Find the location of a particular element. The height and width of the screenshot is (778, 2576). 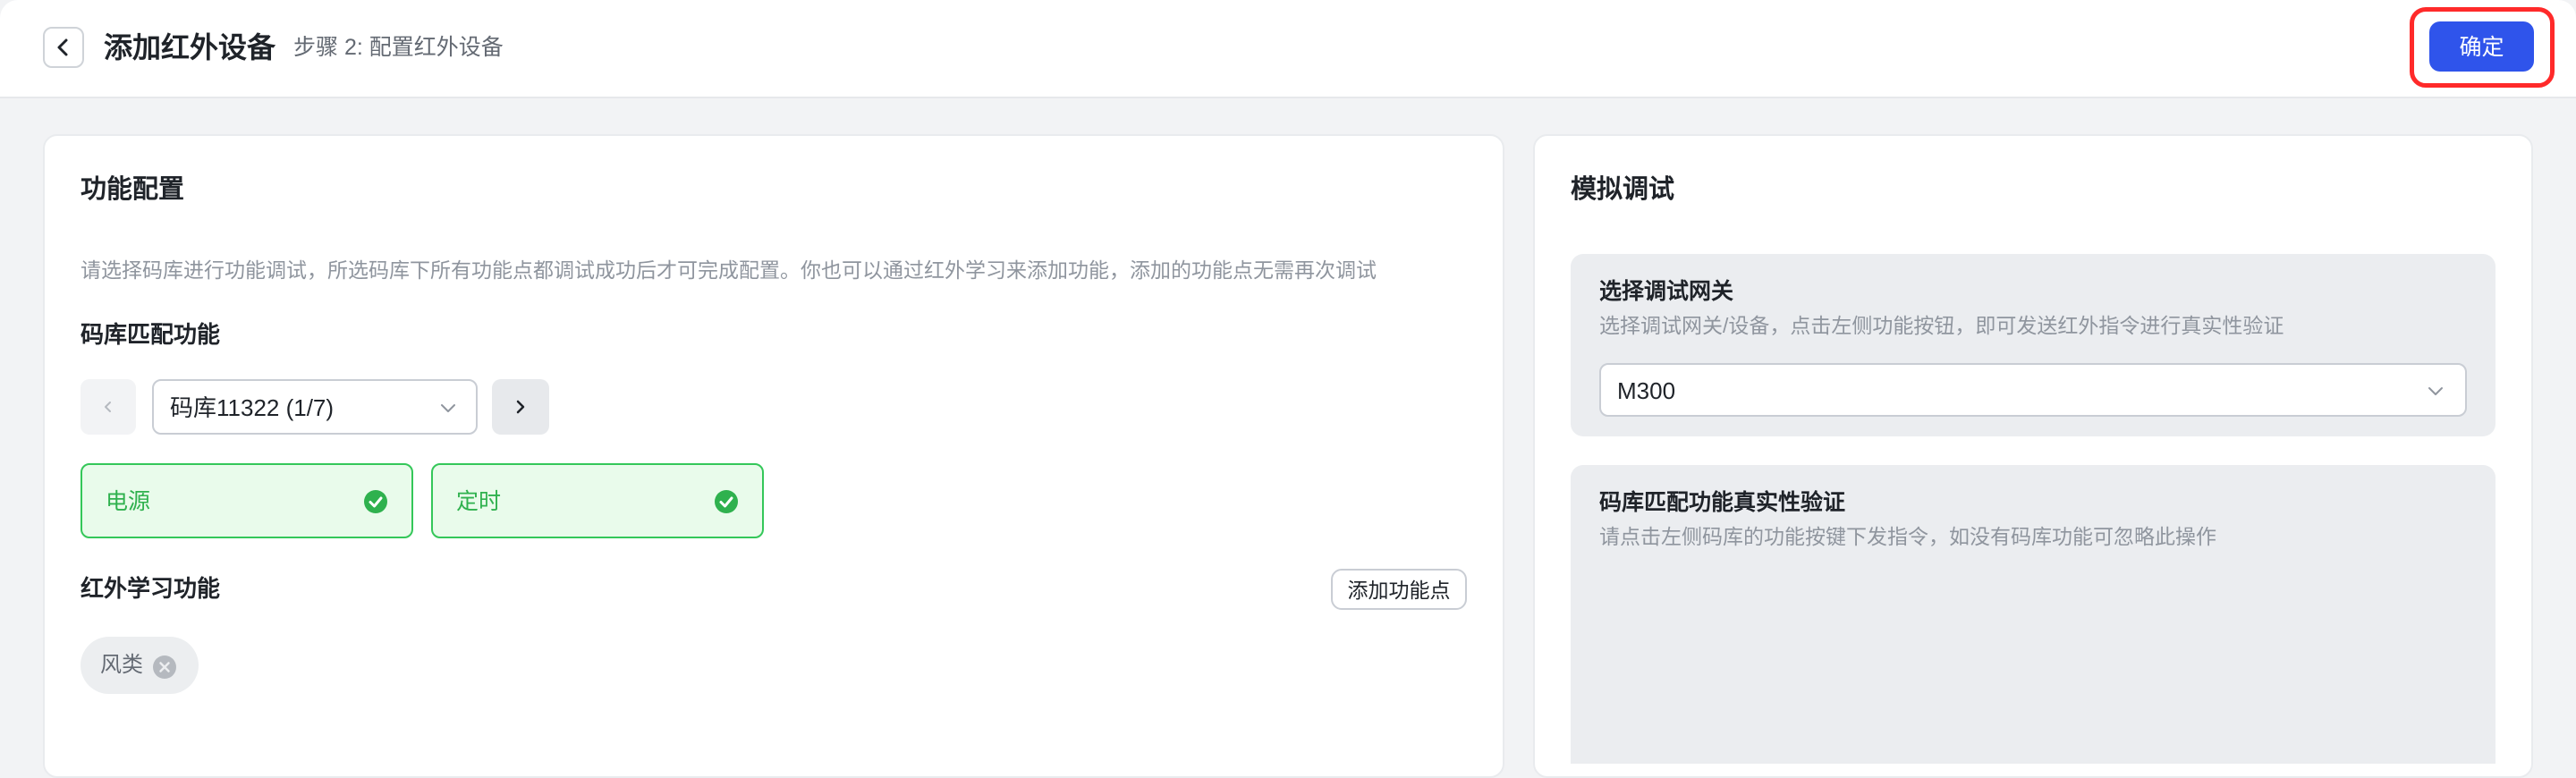

verify-panel-hint: 请点击左侧码库的功能按键下发指令，如没有码库功能可忽略此操作 is located at coordinates (1907, 536).